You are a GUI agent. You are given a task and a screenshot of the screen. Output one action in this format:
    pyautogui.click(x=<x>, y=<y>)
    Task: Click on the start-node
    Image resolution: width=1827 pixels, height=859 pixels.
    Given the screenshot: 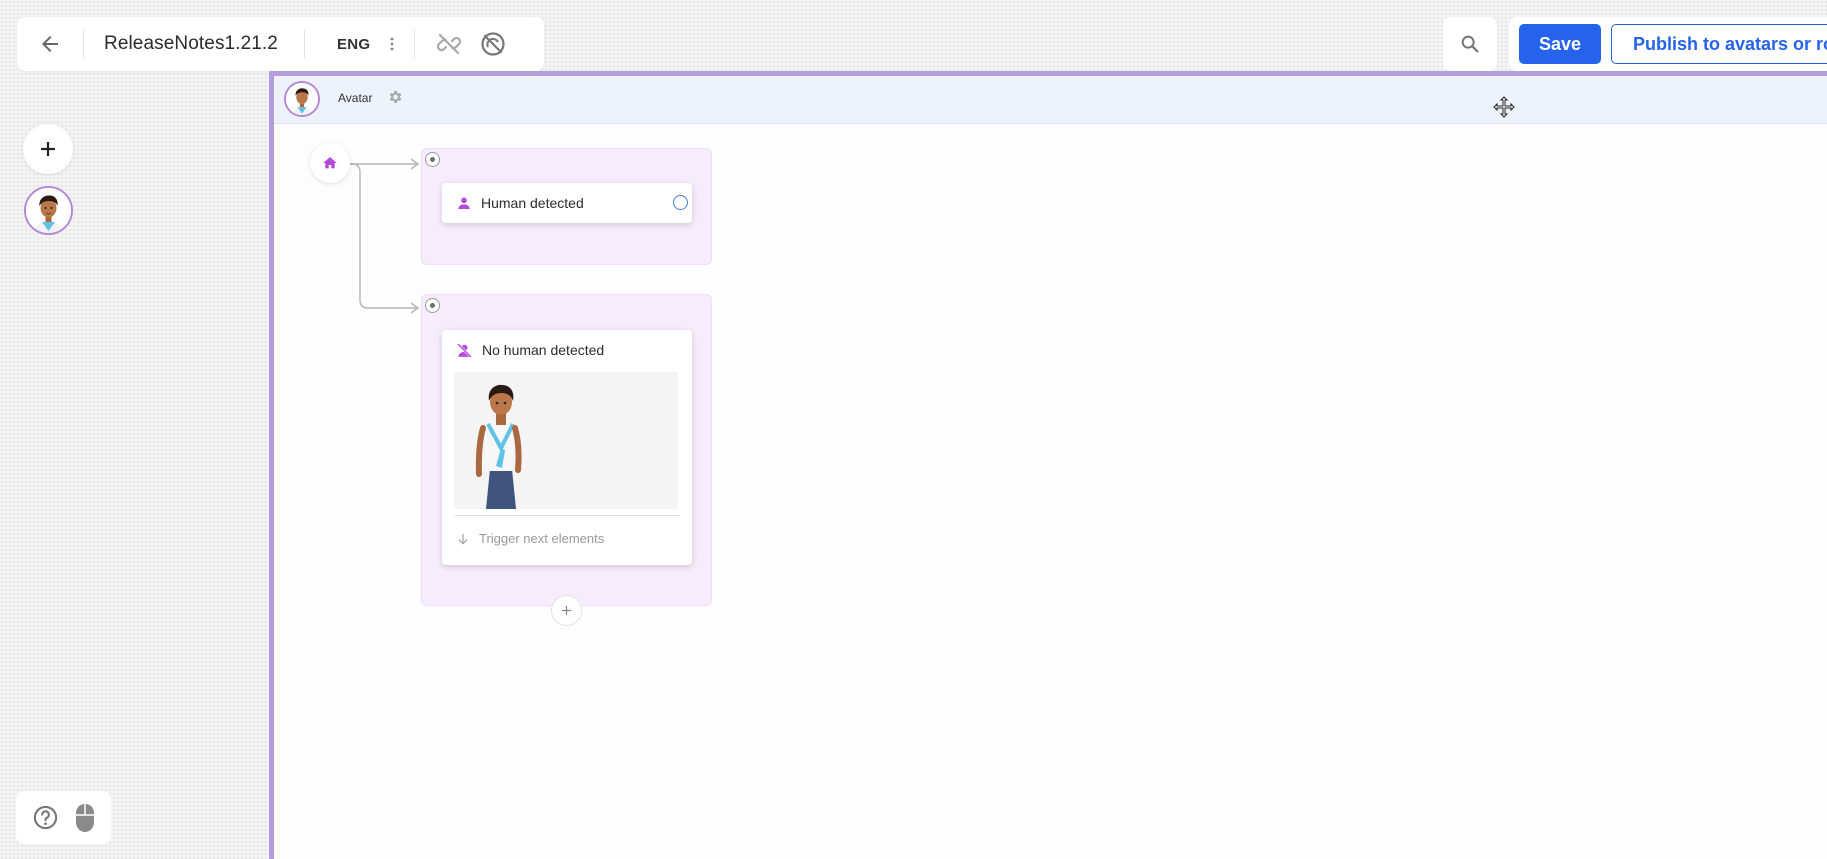 What is the action you would take?
    pyautogui.click(x=330, y=163)
    